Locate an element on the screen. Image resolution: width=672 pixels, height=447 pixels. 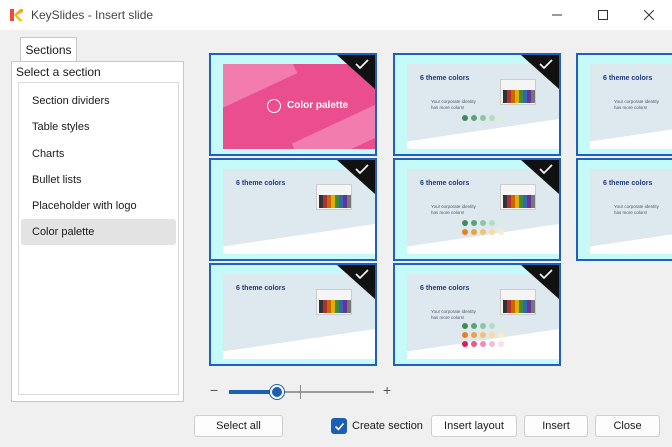
section-item-color-palette: Color palette is located at coordinates (98, 232).